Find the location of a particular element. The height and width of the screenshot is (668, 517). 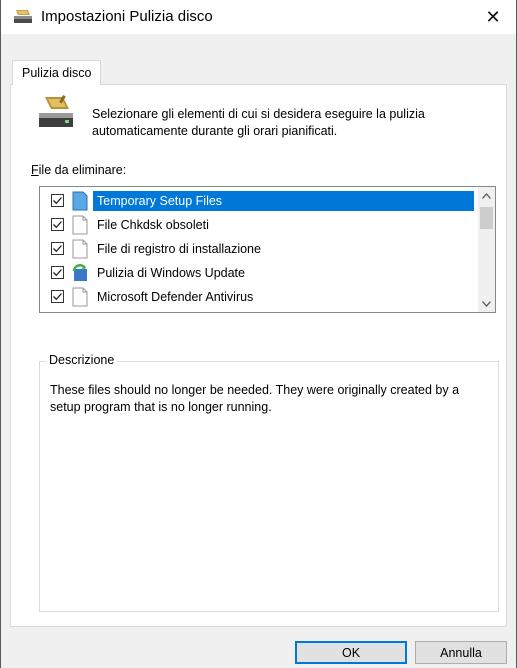

close-icon: ✕ is located at coordinates (493, 16).